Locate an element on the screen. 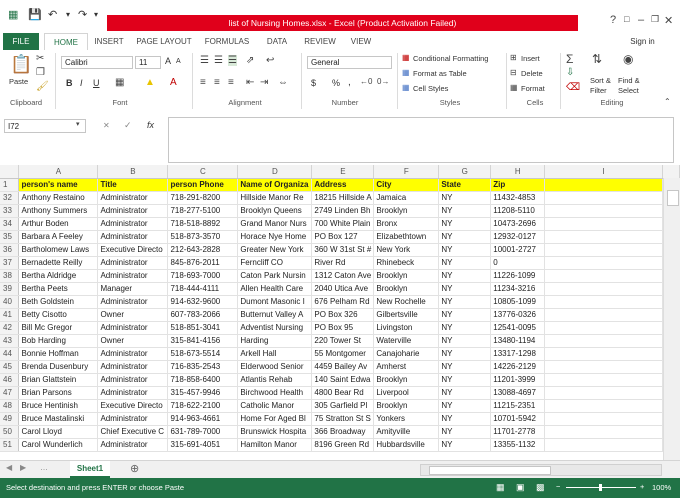 Image resolution: width=680 pixels, height=498 pixels. cell-h: 13088-4697 is located at coordinates (518, 393).